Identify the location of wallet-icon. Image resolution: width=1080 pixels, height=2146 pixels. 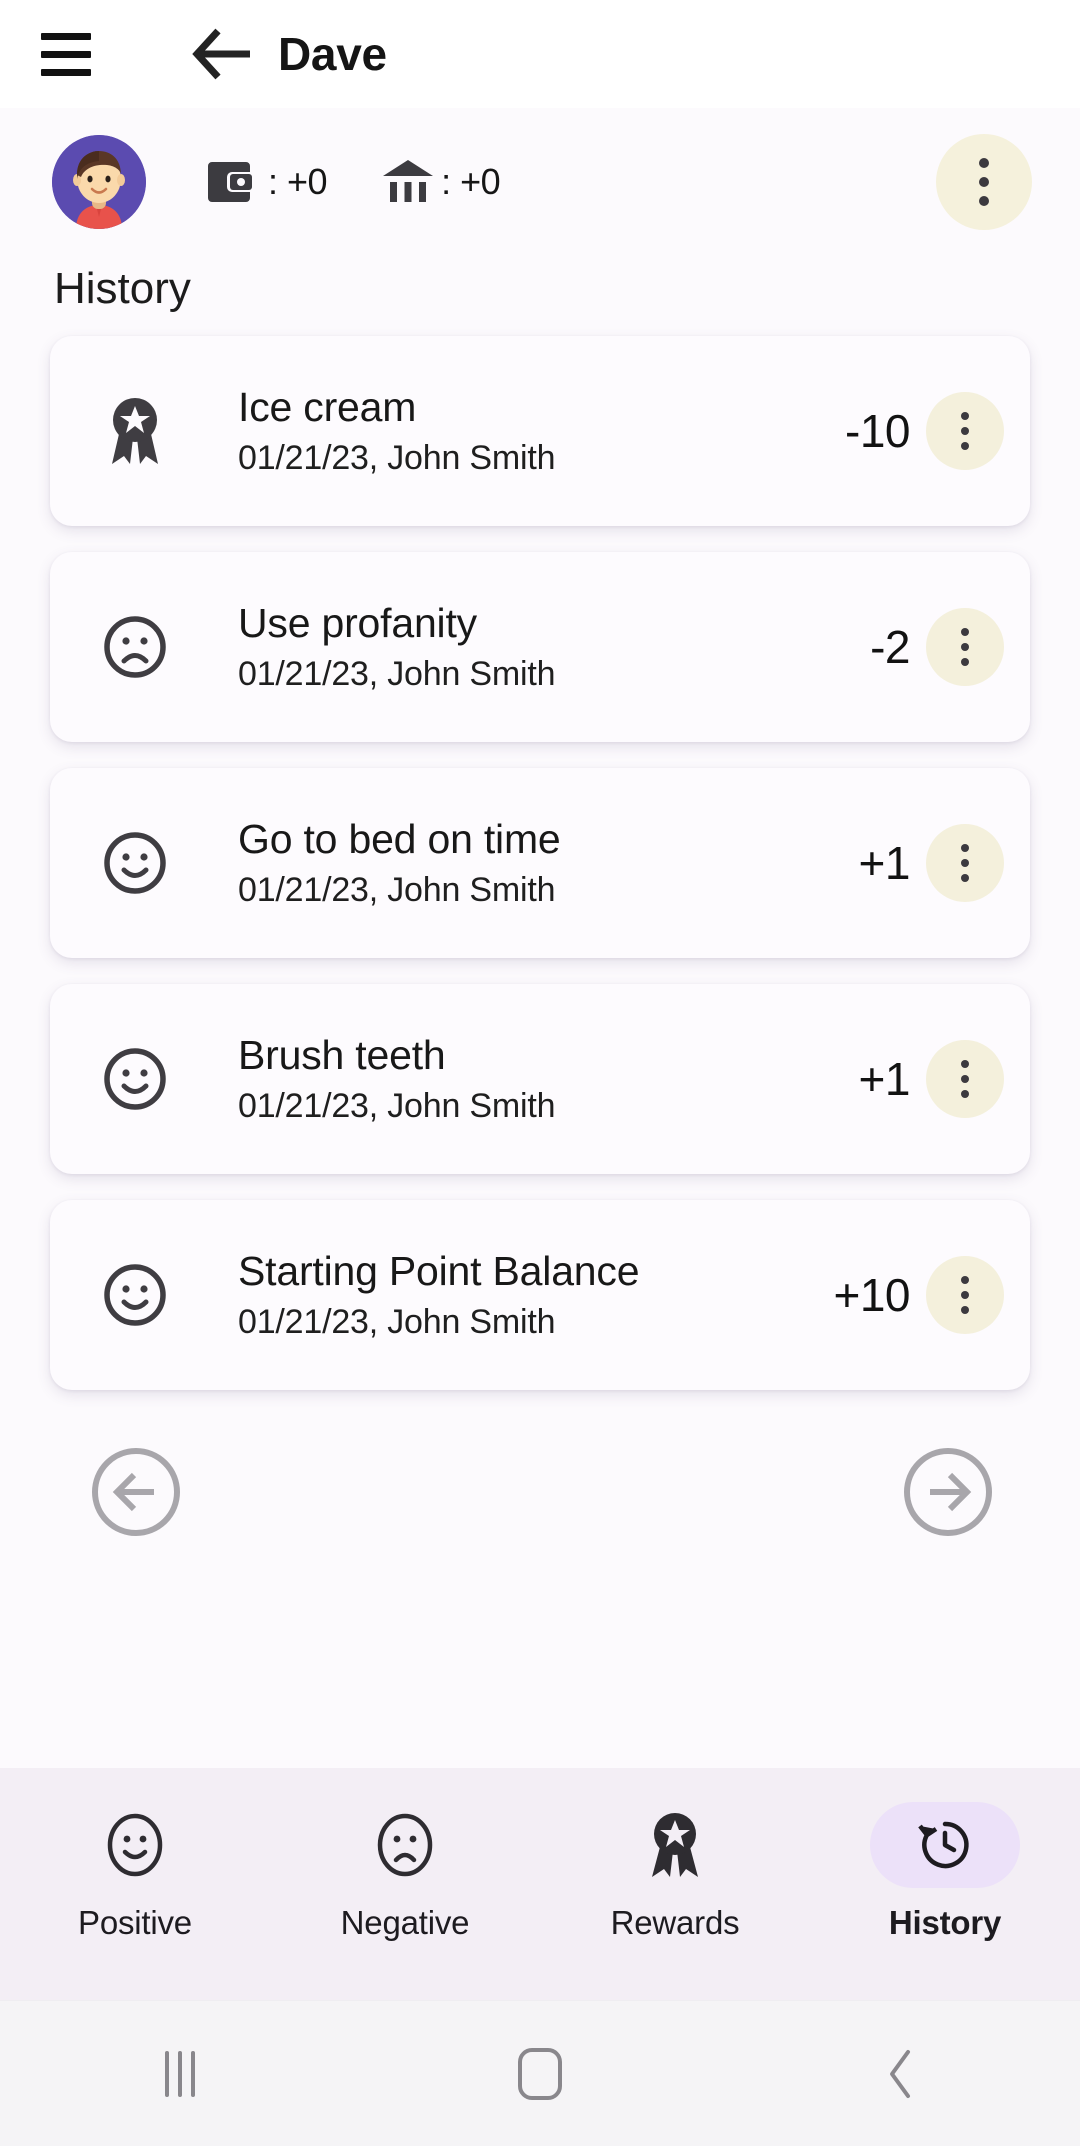
(230, 182).